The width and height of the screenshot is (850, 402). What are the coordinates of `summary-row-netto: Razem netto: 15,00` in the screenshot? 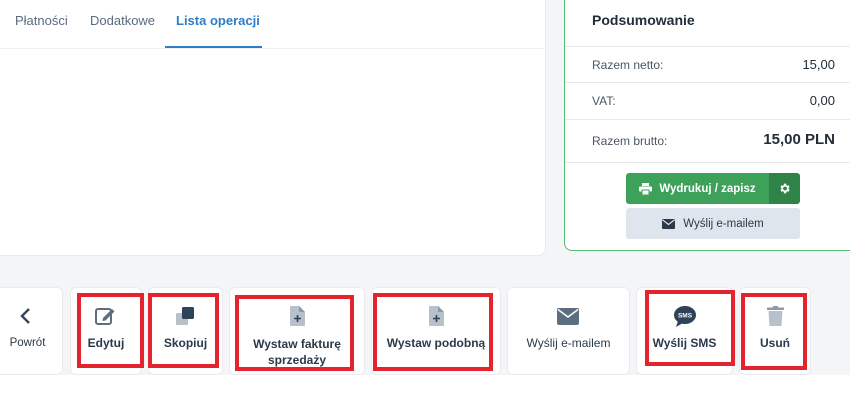 It's located at (707, 64).